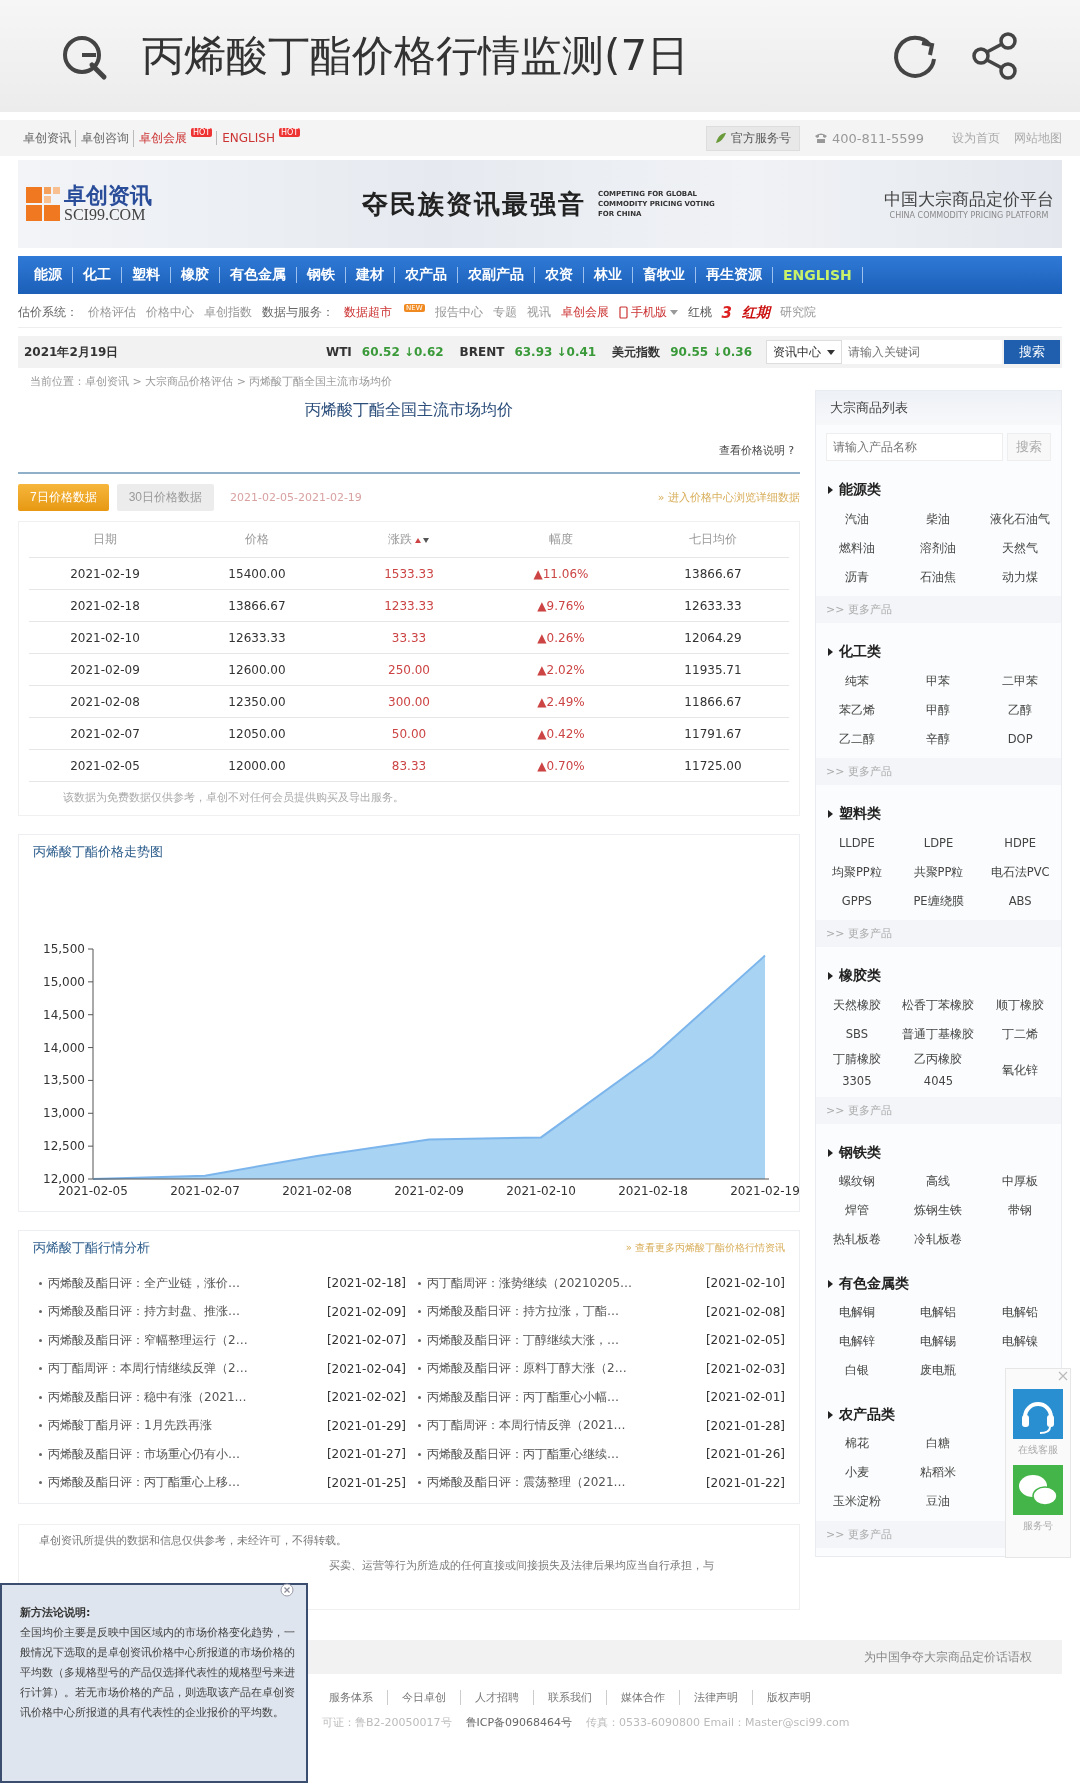 The height and width of the screenshot is (1785, 1080). Describe the element at coordinates (938, 1005) in the screenshot. I see `product-link: 松香丁苯橡胶` at that location.